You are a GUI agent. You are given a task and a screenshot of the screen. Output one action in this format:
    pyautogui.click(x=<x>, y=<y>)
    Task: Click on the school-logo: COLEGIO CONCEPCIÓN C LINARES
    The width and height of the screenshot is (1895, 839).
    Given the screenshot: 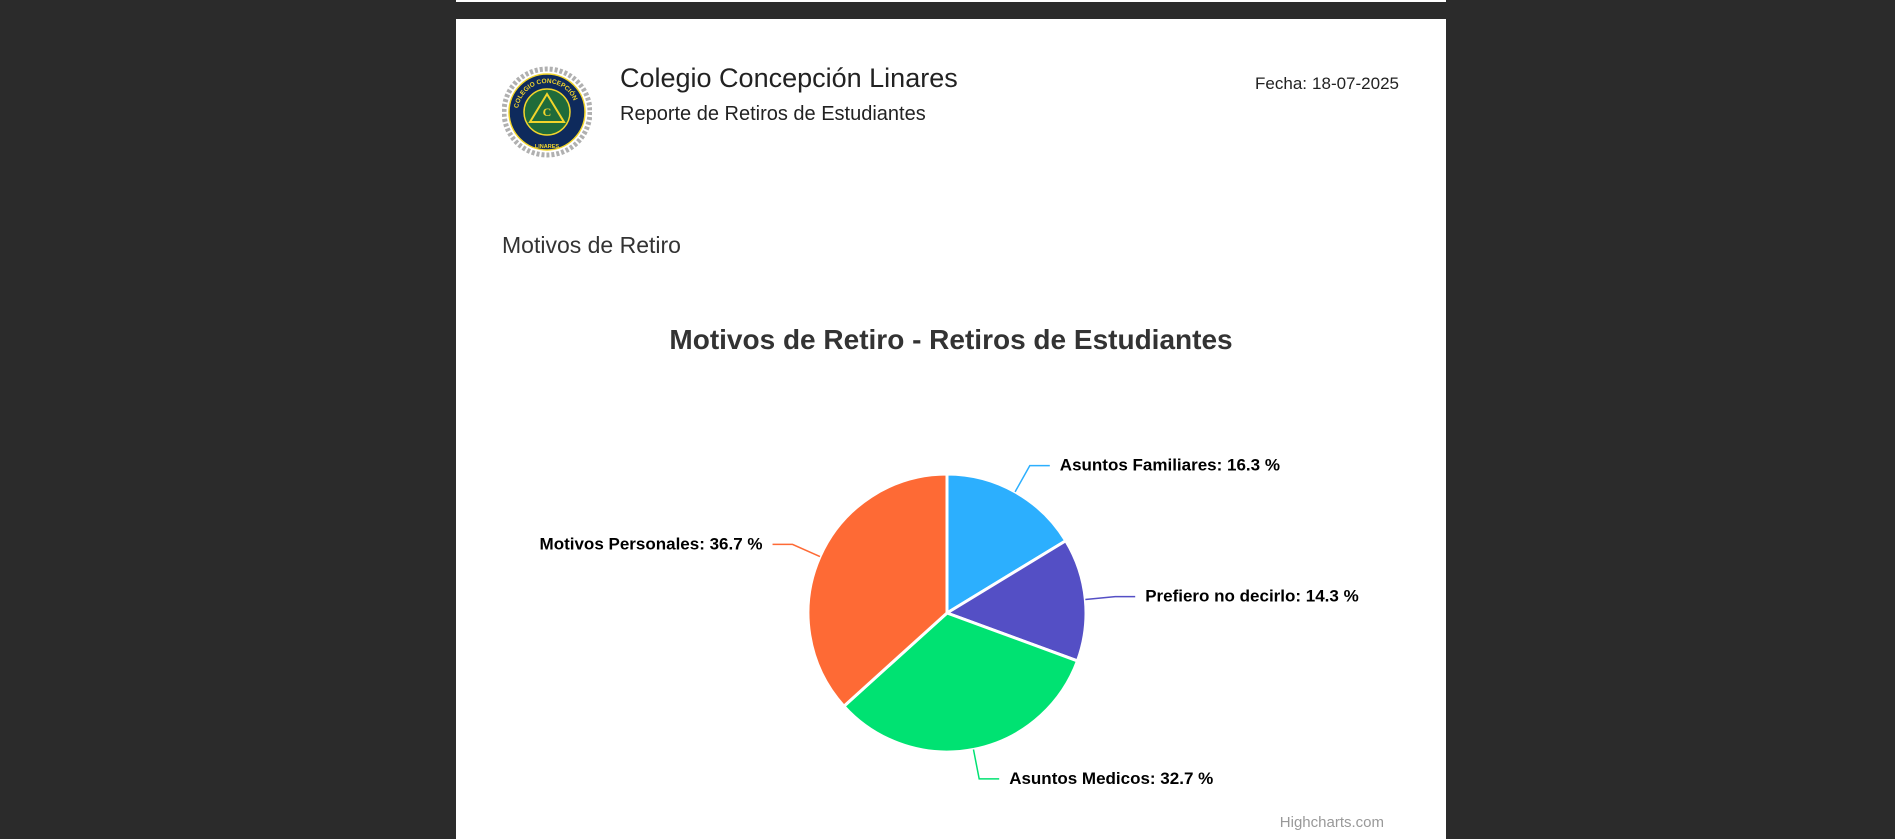 What is the action you would take?
    pyautogui.click(x=547, y=112)
    